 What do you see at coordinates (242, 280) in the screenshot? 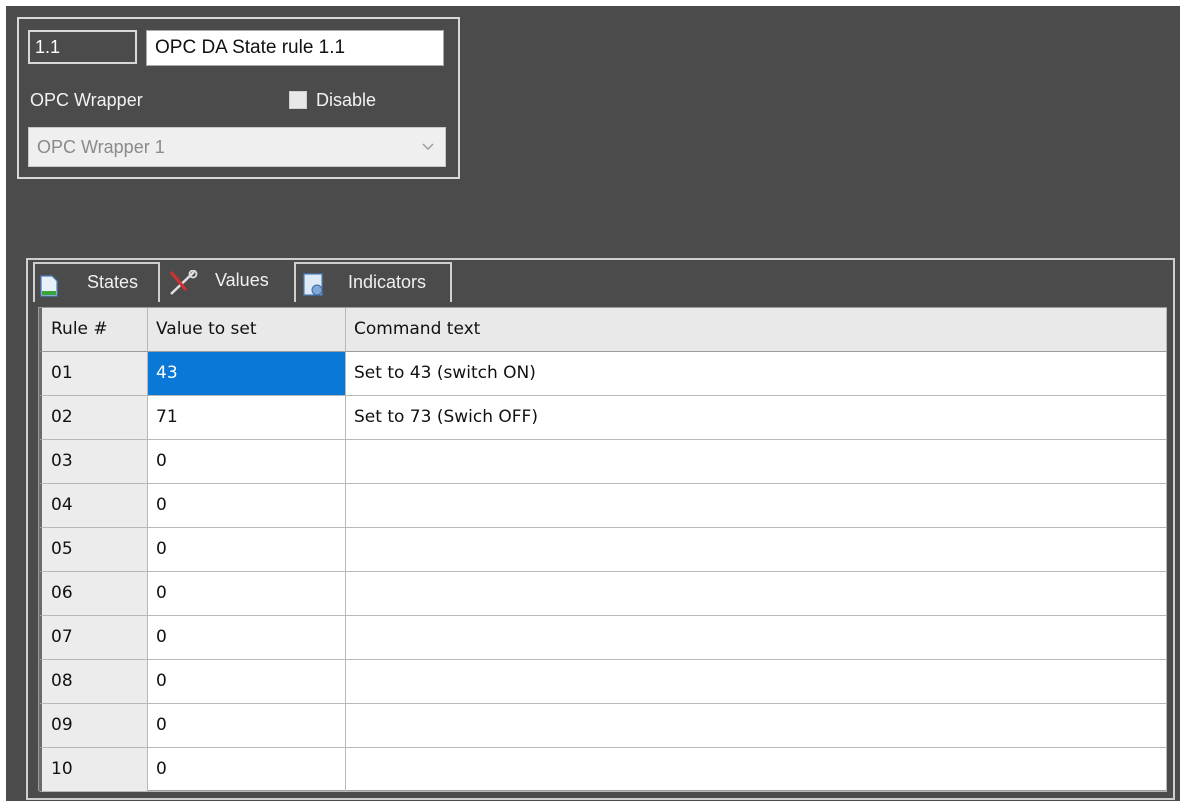
I see `tab-values-label: Values` at bounding box center [242, 280].